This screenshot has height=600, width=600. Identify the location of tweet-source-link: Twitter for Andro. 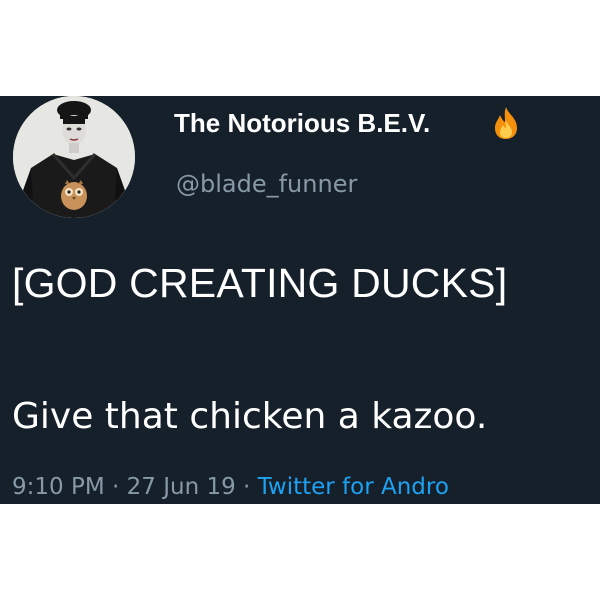
(353, 487).